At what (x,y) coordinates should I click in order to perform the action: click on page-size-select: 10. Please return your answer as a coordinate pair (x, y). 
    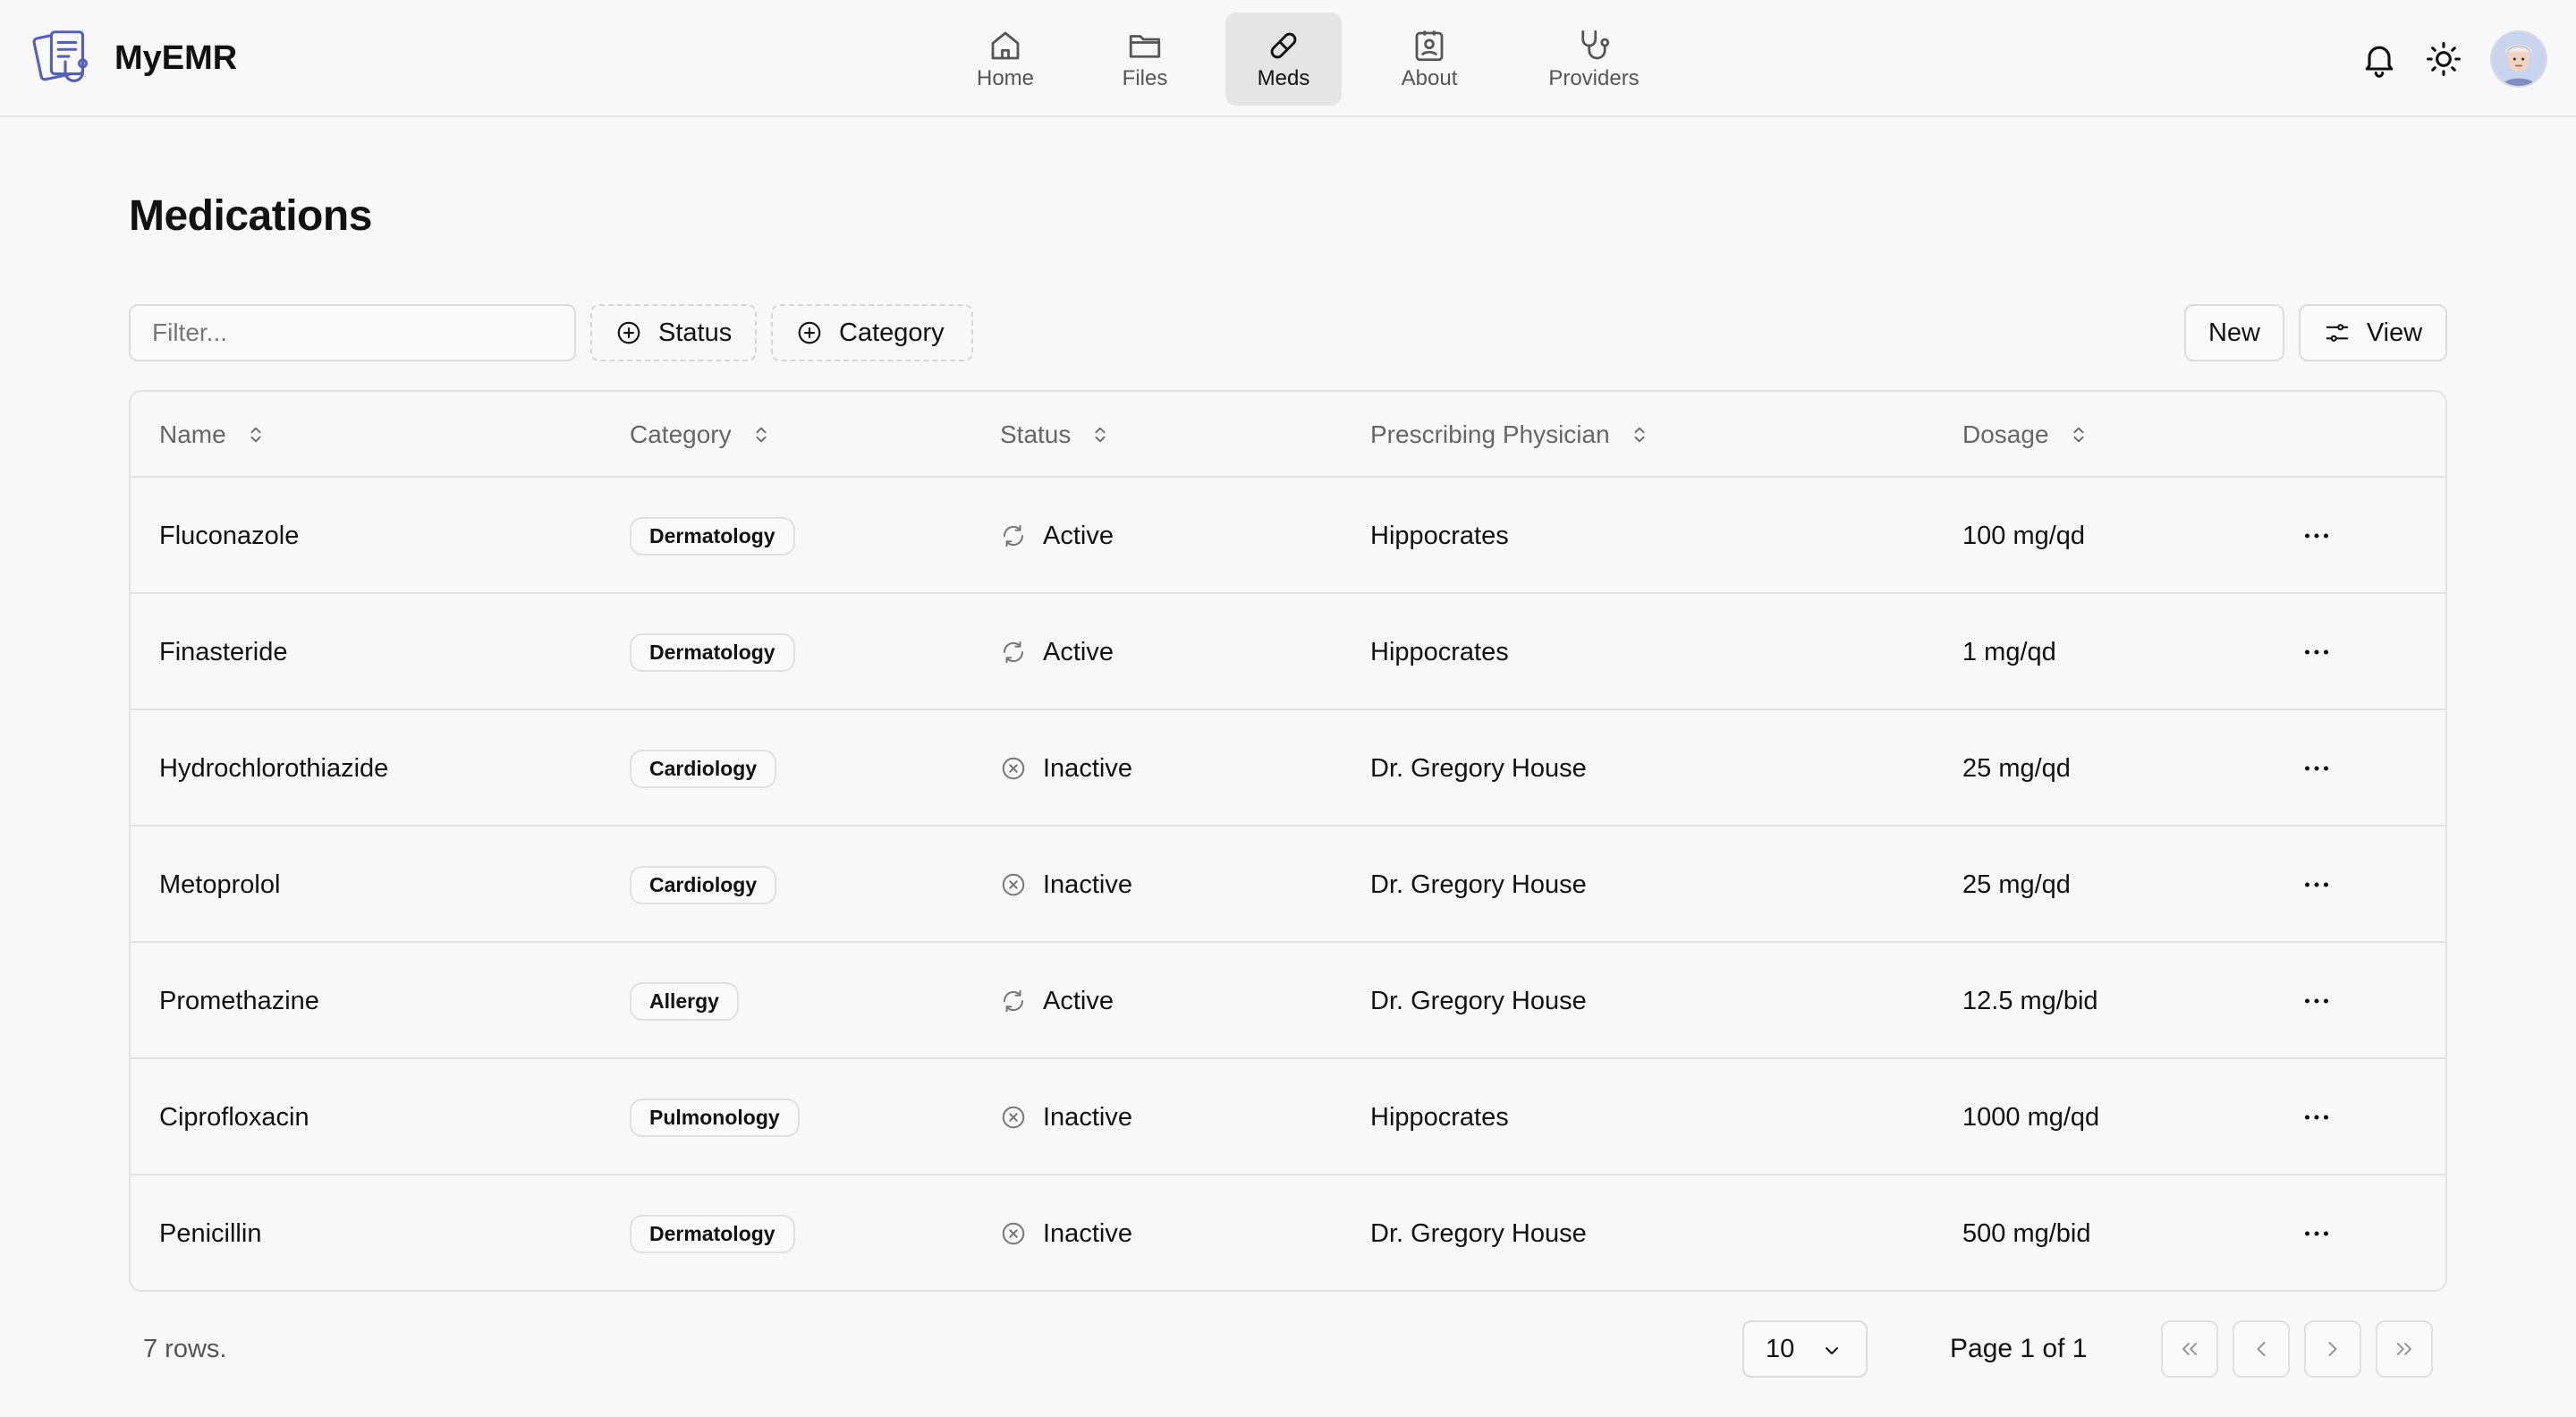
    Looking at the image, I should click on (1805, 1349).